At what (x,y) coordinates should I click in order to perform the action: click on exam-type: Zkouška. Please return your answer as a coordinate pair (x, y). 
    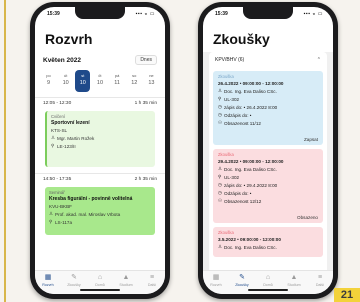
    Looking at the image, I should click on (226, 232).